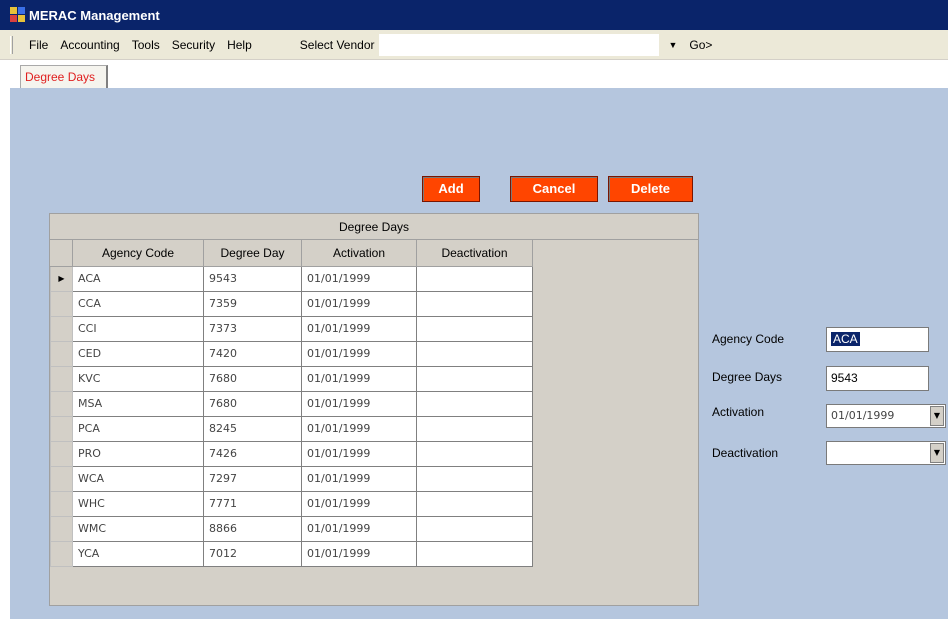 The image size is (948, 619). I want to click on menu-help: Help, so click(239, 45).